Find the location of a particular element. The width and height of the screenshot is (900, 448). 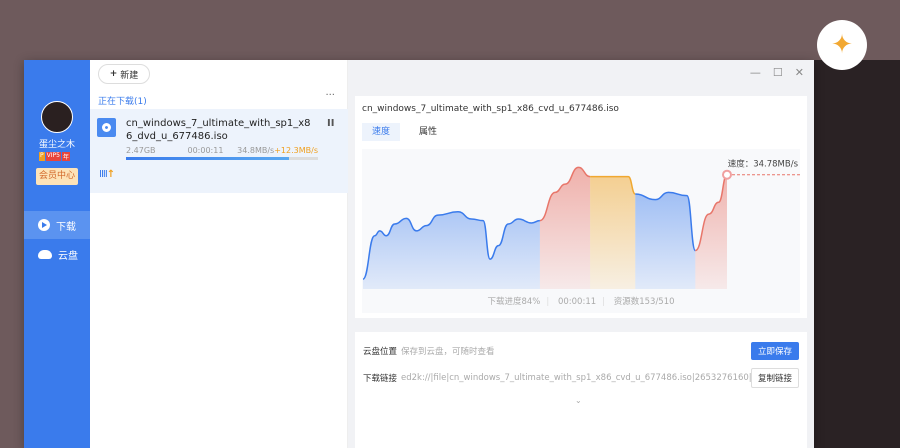

copy-link-button: 复制链接 is located at coordinates (774, 378).